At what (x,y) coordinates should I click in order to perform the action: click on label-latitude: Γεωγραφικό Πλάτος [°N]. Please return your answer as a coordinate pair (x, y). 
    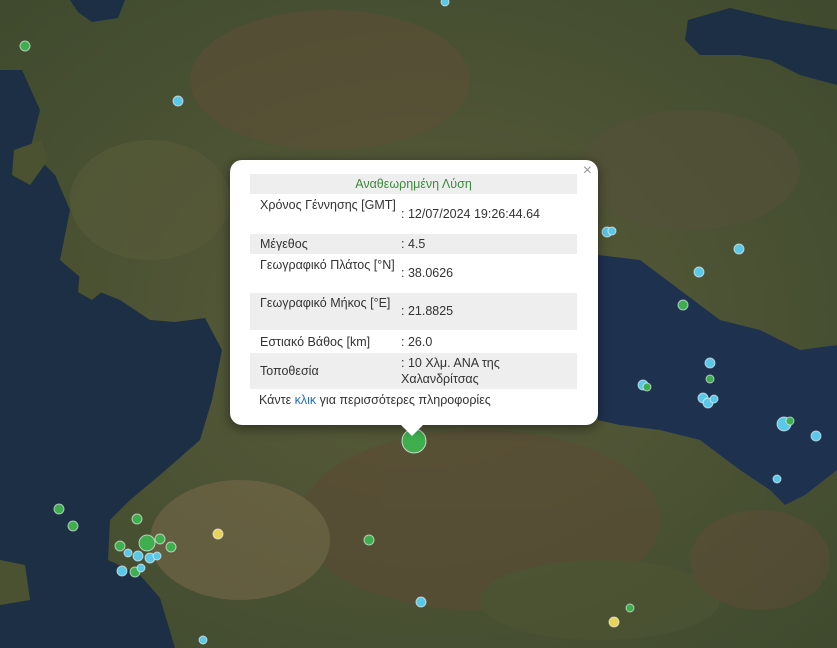
    Looking at the image, I should click on (327, 265).